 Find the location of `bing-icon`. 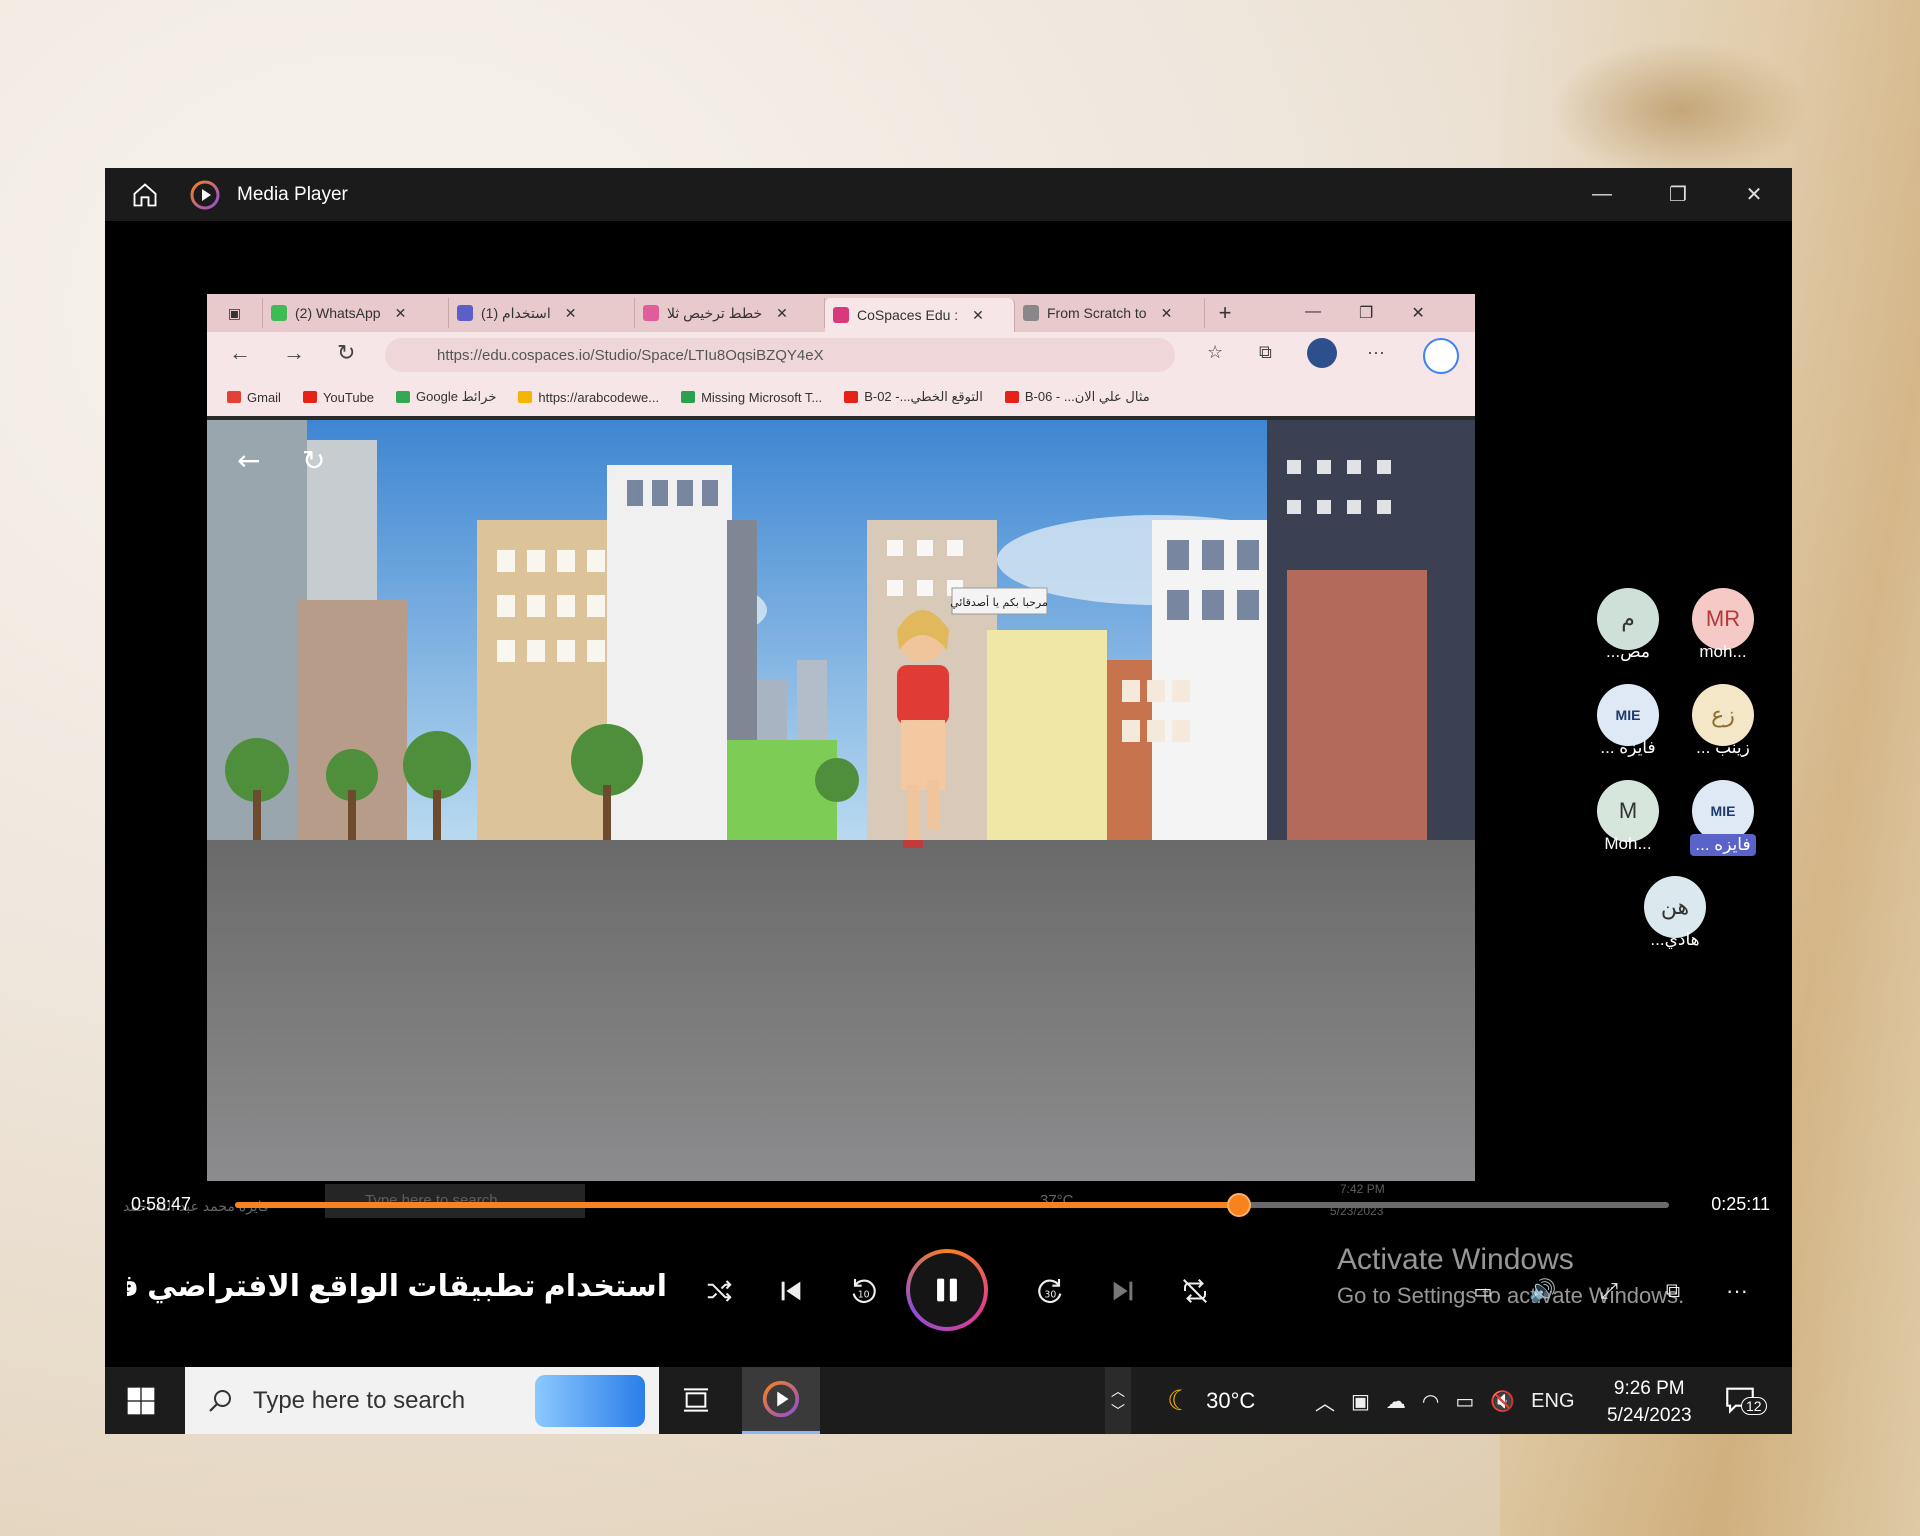

bing-icon is located at coordinates (1441, 356).